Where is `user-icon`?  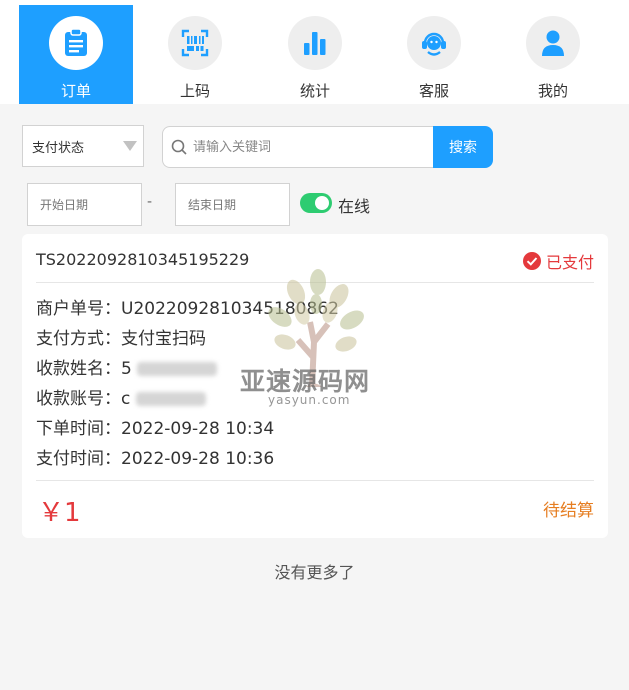
user-icon is located at coordinates (553, 43).